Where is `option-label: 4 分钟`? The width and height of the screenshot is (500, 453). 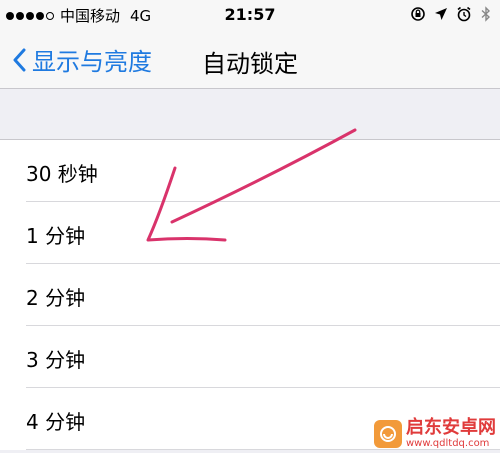 option-label: 4 分钟 is located at coordinates (56, 422).